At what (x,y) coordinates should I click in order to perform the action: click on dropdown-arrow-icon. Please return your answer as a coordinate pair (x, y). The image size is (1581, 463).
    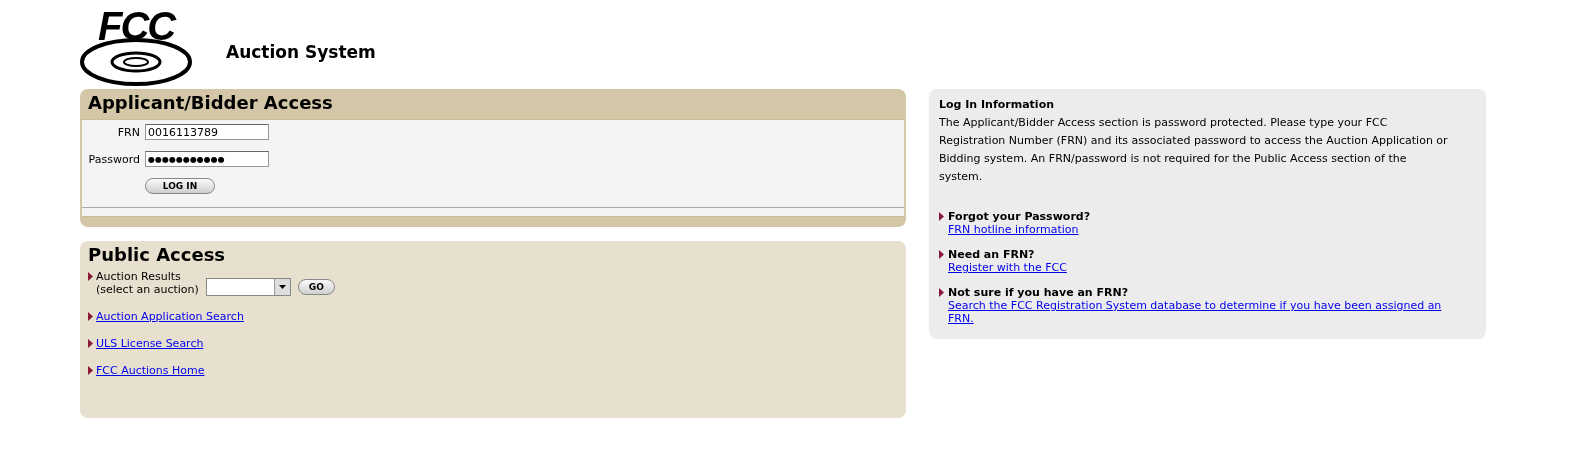
    Looking at the image, I should click on (282, 287).